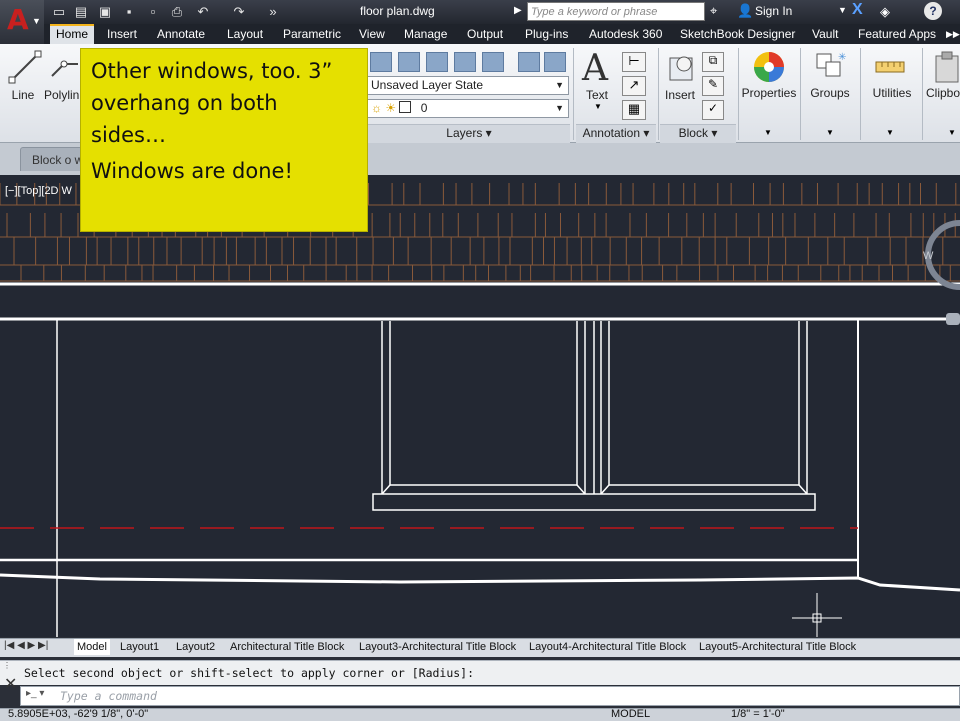  What do you see at coordinates (78, 714) in the screenshot?
I see `coordinates-readout: 5.8905E+03, -62'9 1/8", 0'-0"` at bounding box center [78, 714].